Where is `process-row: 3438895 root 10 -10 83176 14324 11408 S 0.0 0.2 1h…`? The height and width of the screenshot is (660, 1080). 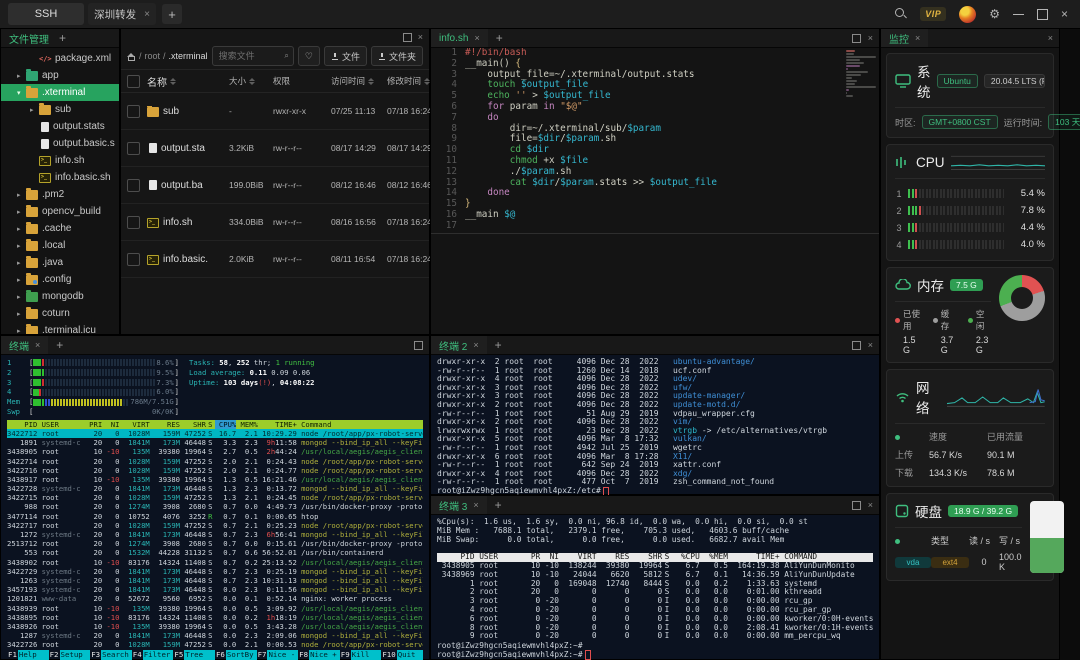 process-row: 3438895 root 10 -10 83176 14324 11408 S 0.0 0.2 1h… is located at coordinates (215, 617).